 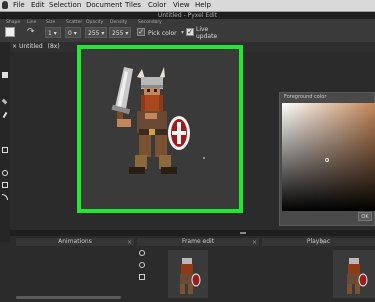 I want to click on face, so click(x=152, y=92).